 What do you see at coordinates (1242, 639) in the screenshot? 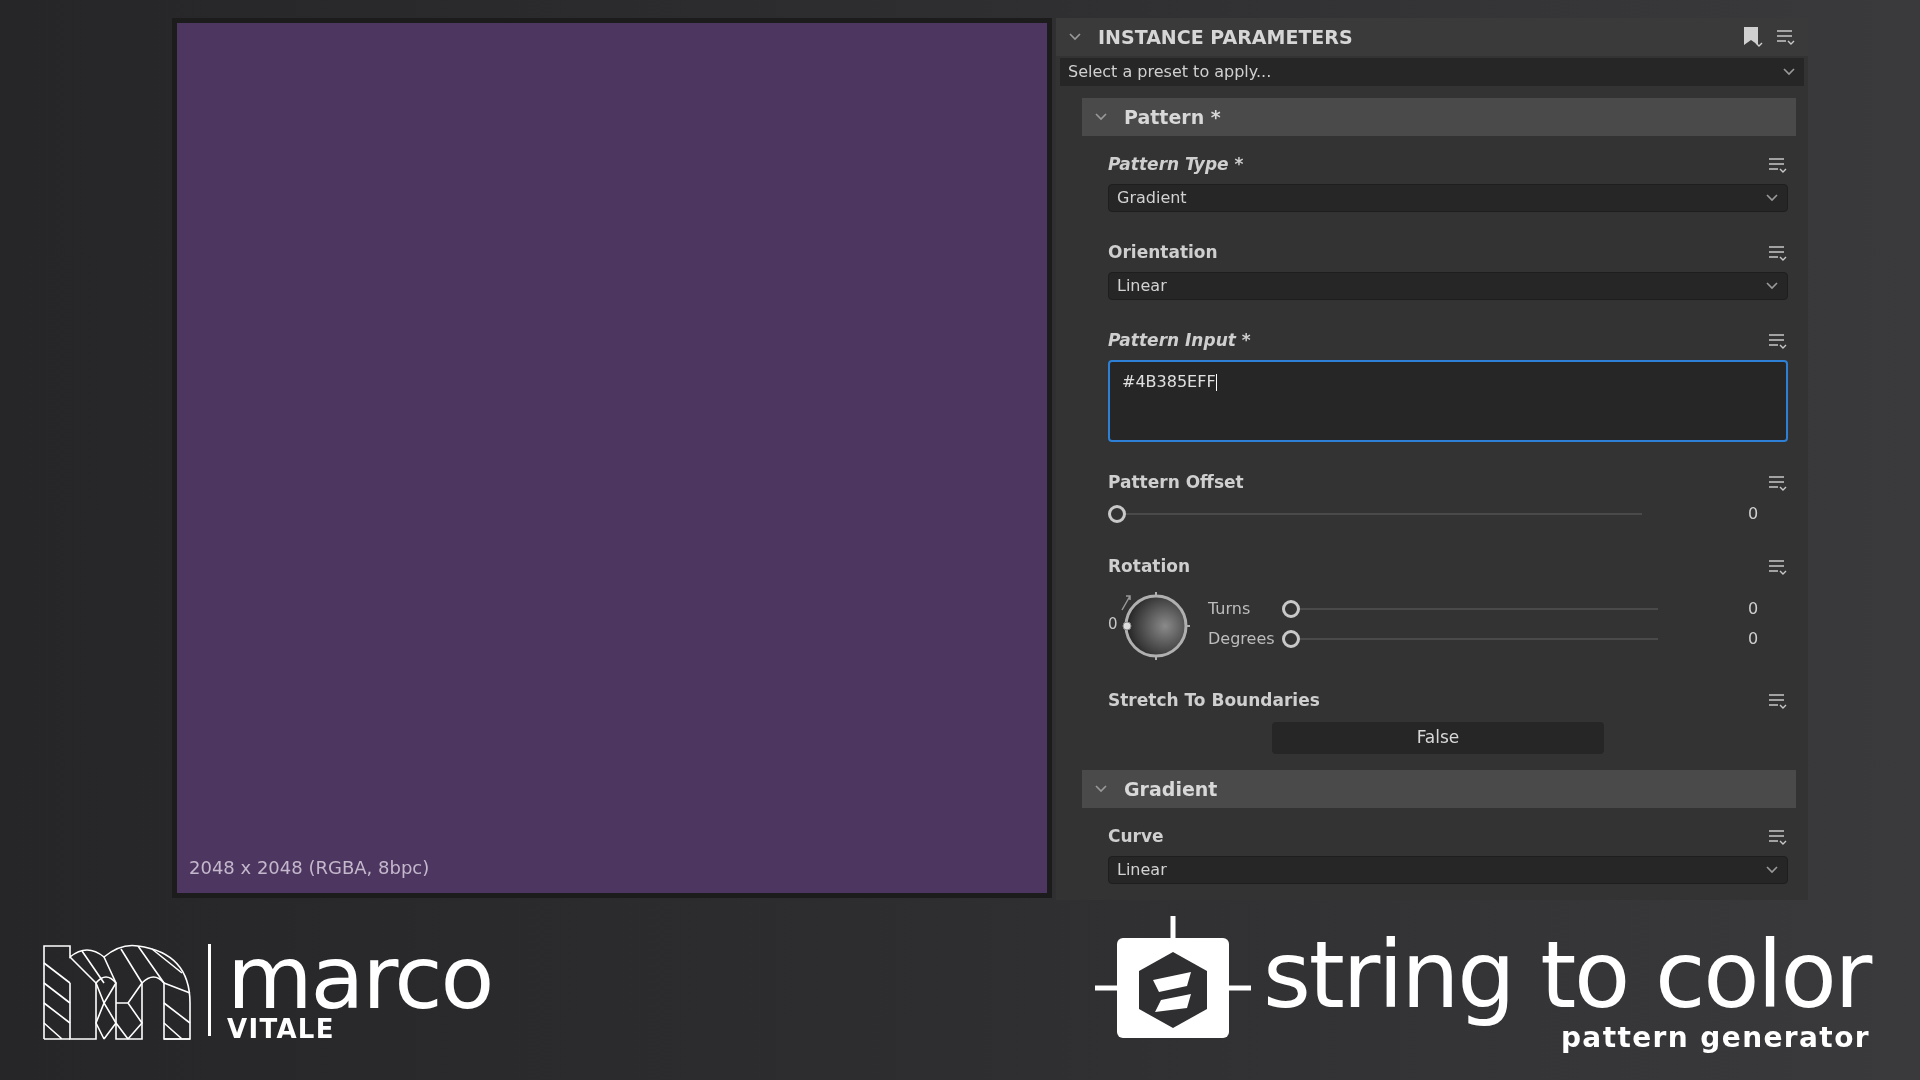
I see `slider-label: Degrees` at bounding box center [1242, 639].